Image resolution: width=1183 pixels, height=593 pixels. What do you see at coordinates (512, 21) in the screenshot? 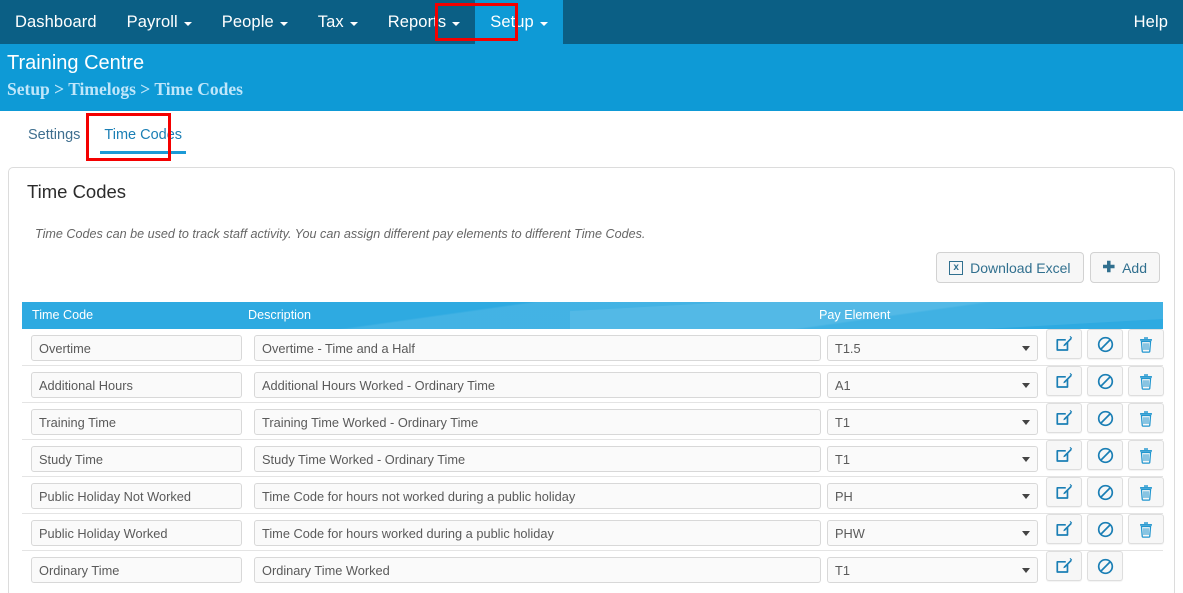
I see `nav-item-label: Setup` at bounding box center [512, 21].